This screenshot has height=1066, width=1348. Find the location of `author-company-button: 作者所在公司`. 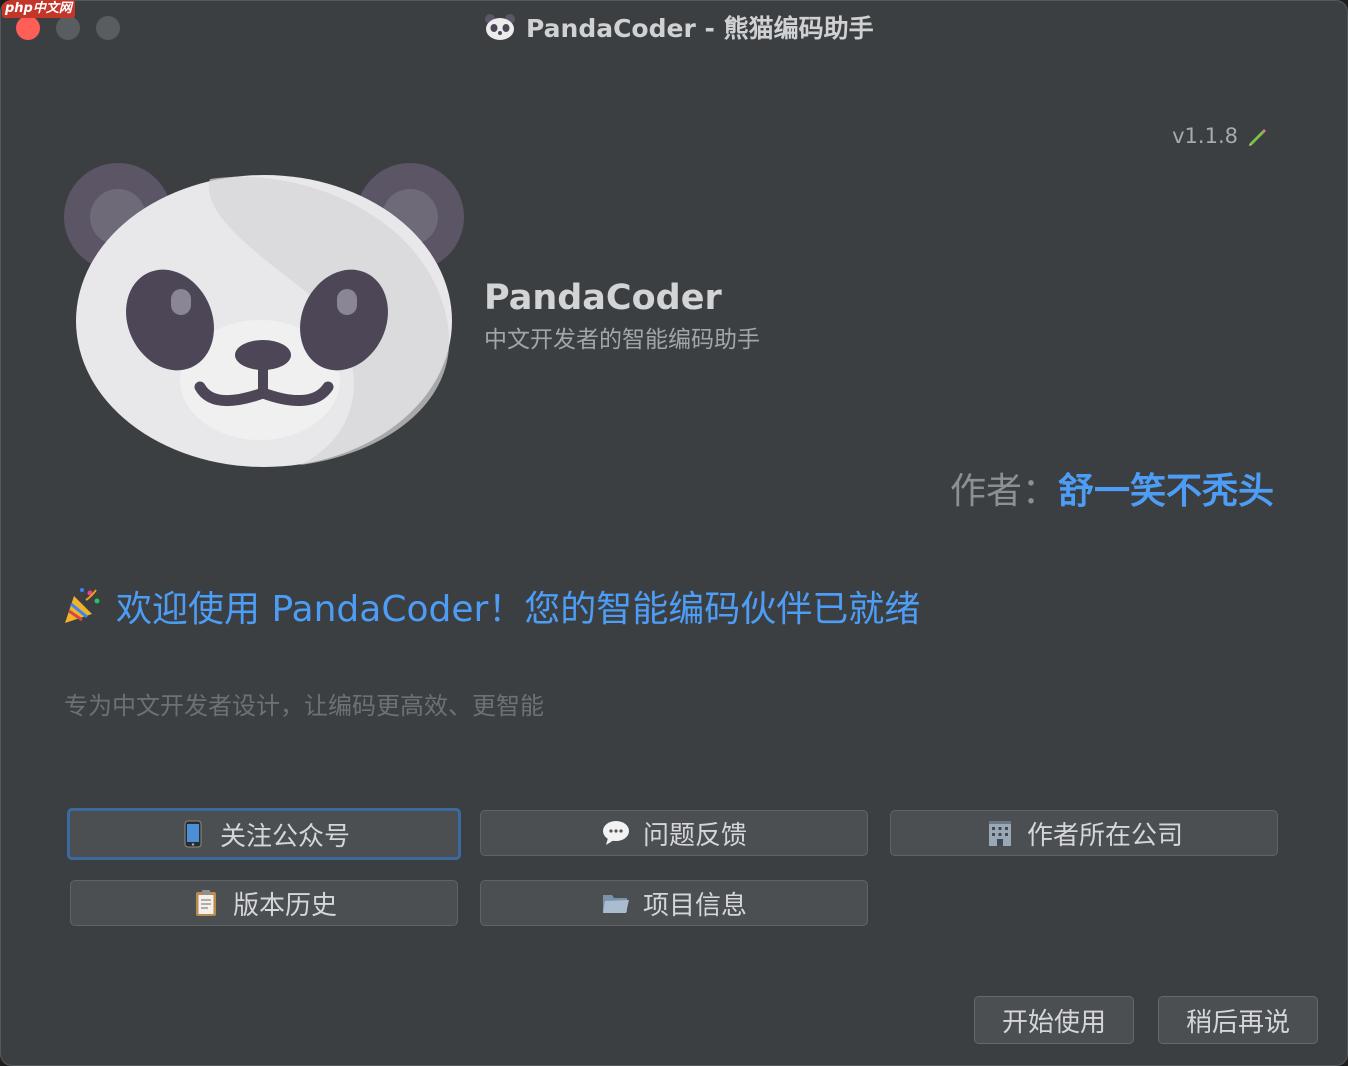

author-company-button: 作者所在公司 is located at coordinates (1084, 833).